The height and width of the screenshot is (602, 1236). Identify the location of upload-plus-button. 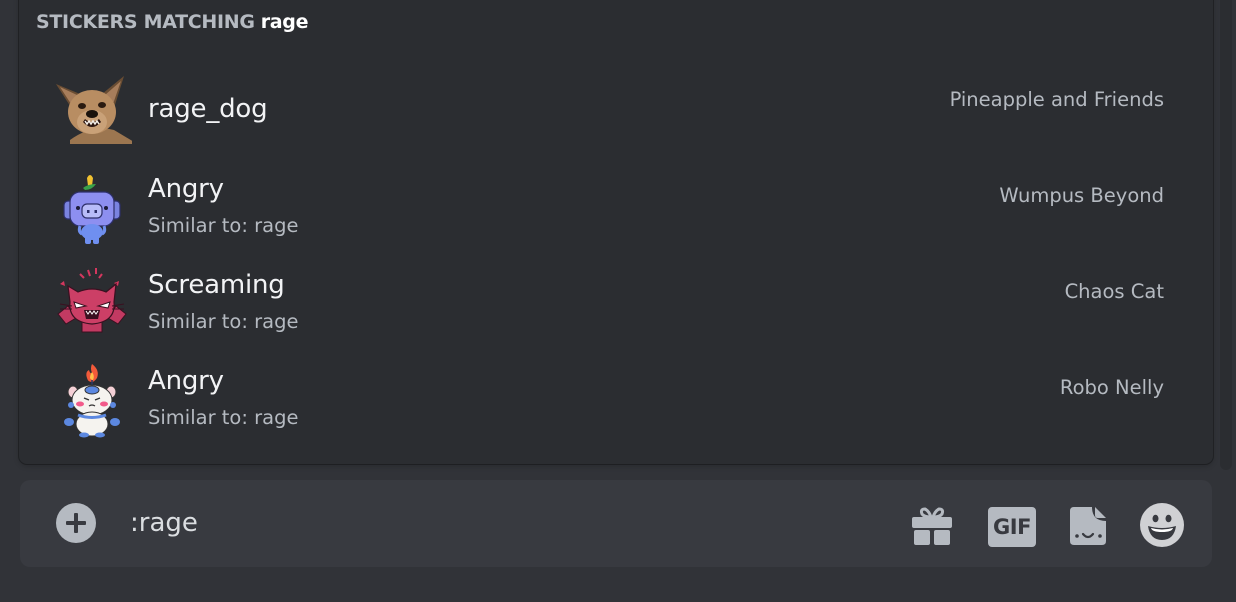
(76, 523).